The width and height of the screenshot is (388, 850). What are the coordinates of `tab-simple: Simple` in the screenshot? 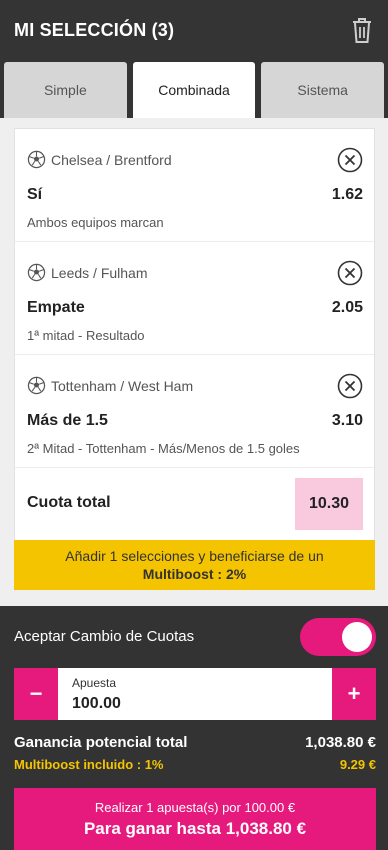 It's located at (65, 90).